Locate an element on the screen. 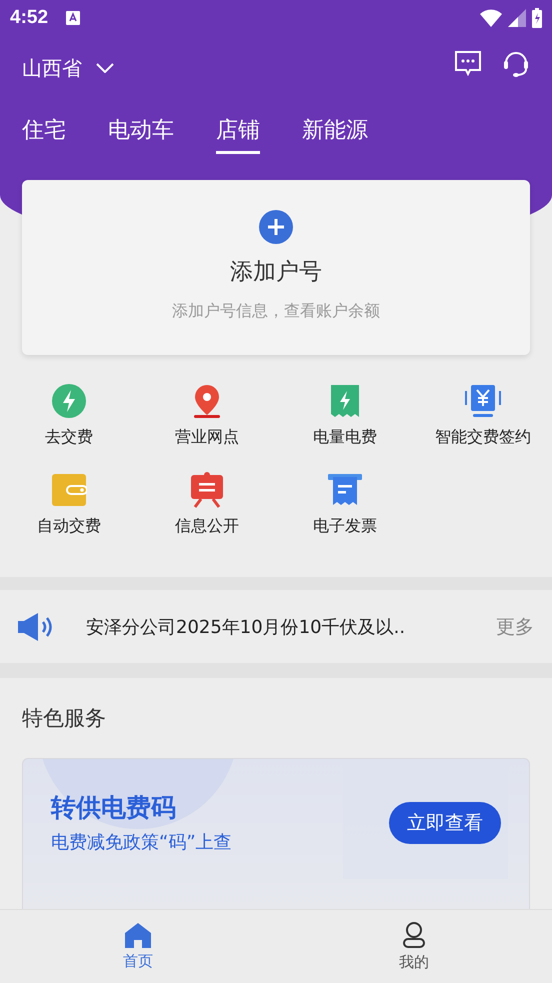 The height and width of the screenshot is (983, 552). service-item: 智能交费签约 is located at coordinates (483, 414).